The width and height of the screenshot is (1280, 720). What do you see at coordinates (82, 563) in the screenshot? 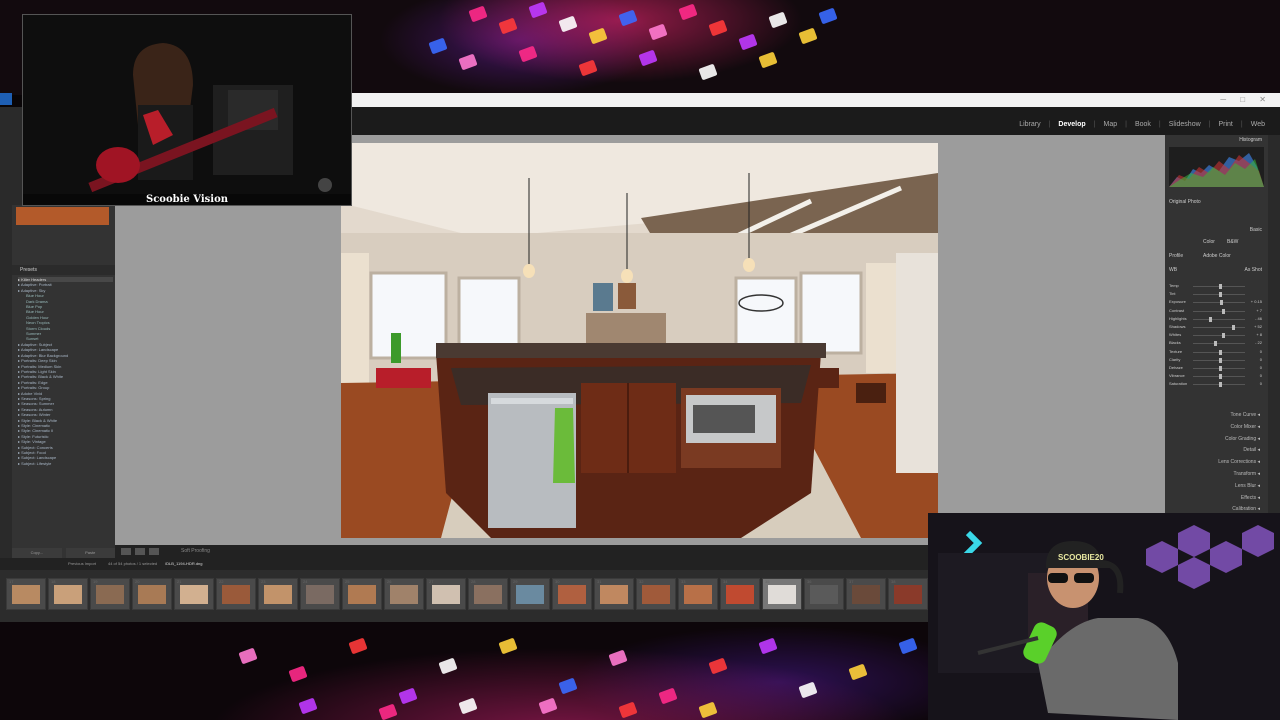
I see `previous-import-source: Previous Import` at bounding box center [82, 563].